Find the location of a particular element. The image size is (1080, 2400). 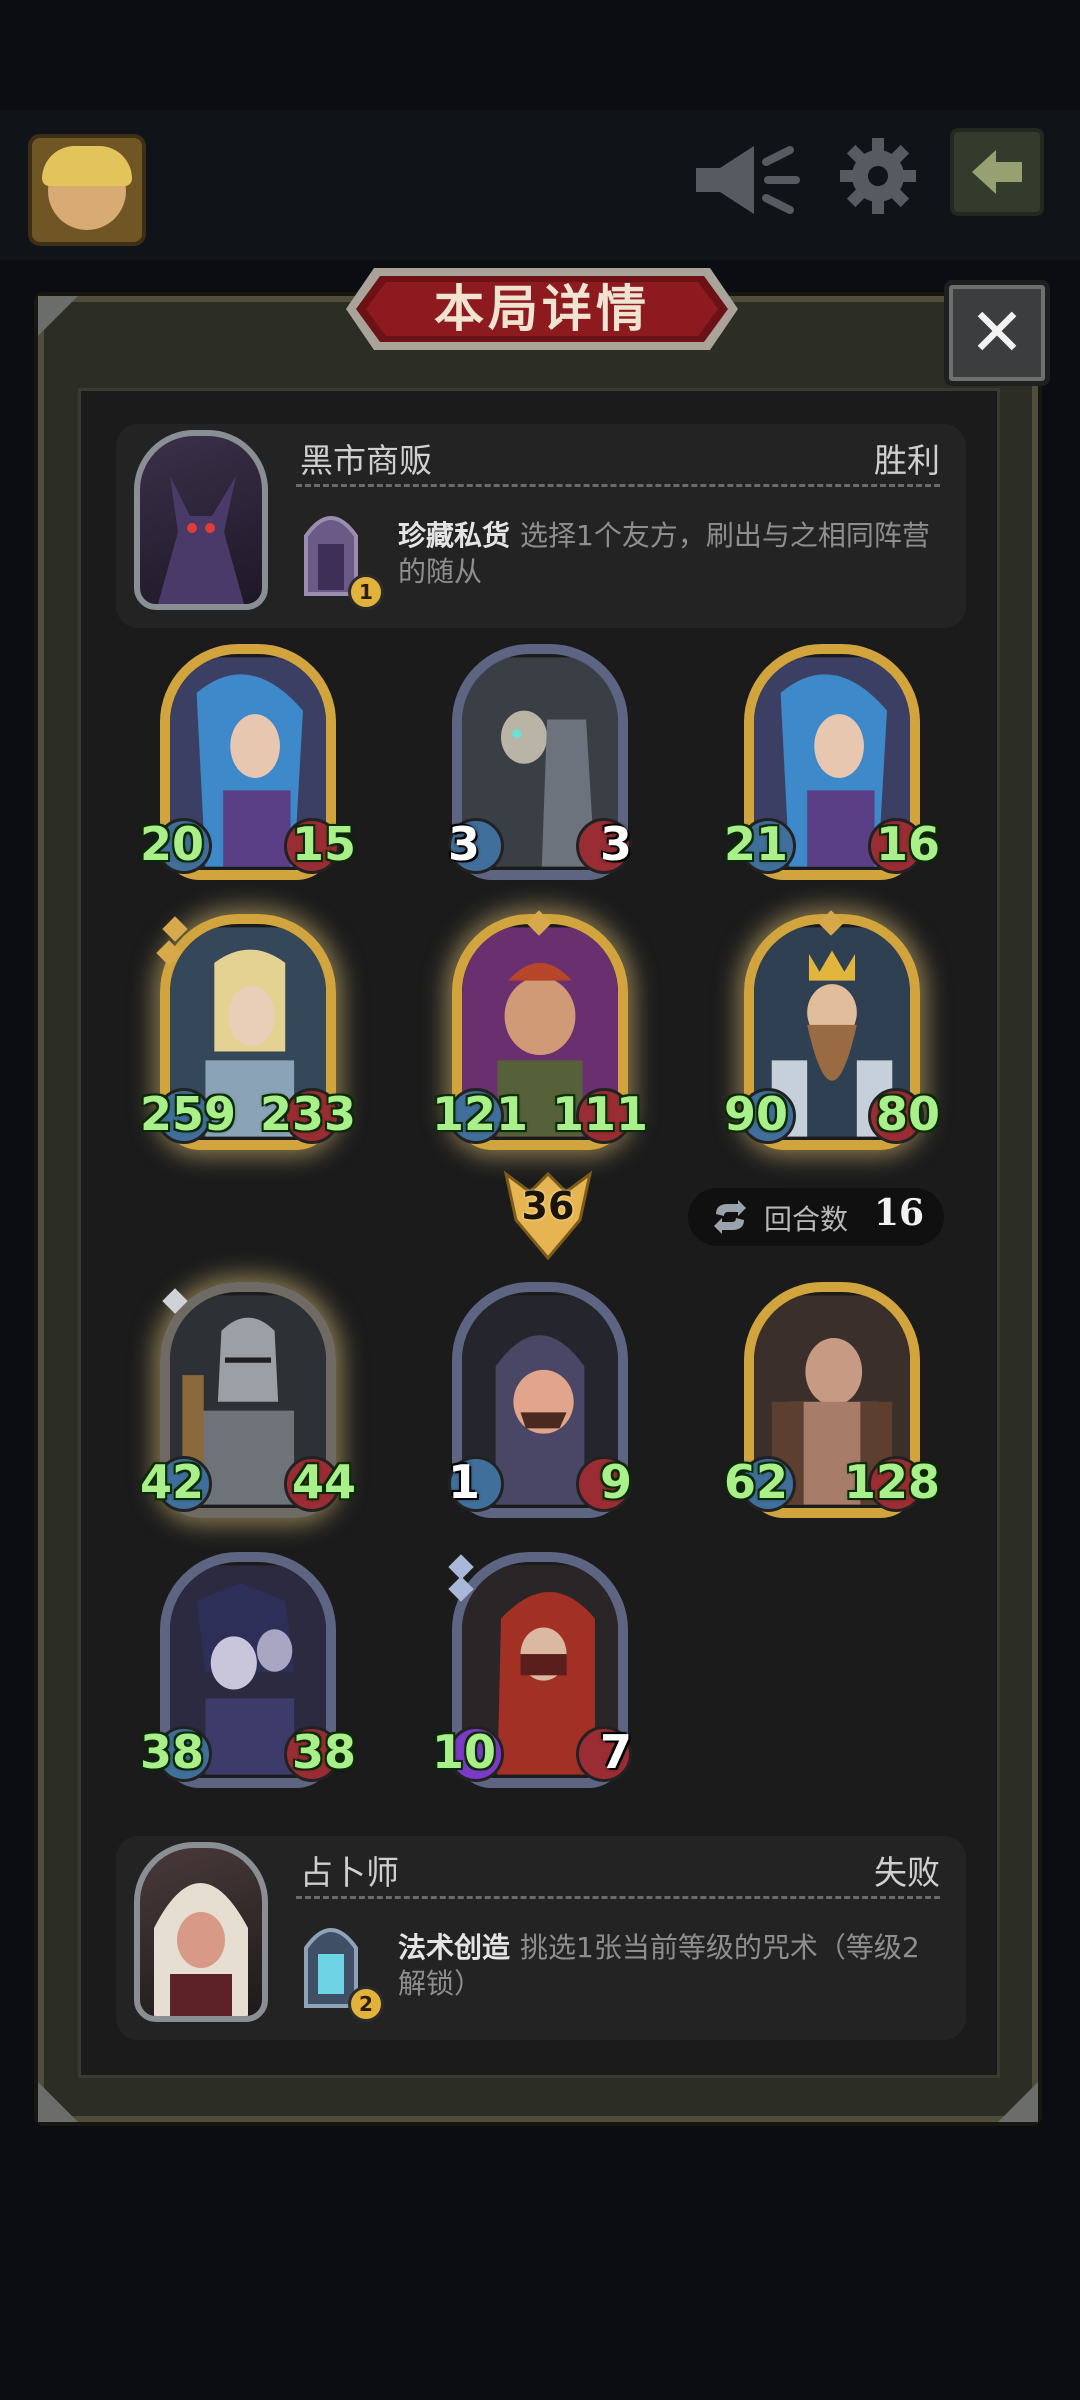

health-value: 80 is located at coordinates (907, 1114).